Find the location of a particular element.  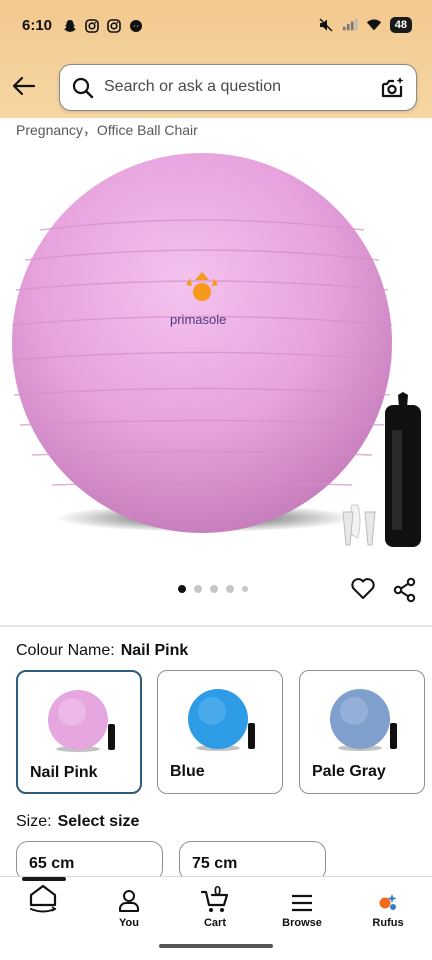

system-home-indicator is located at coordinates (216, 946).